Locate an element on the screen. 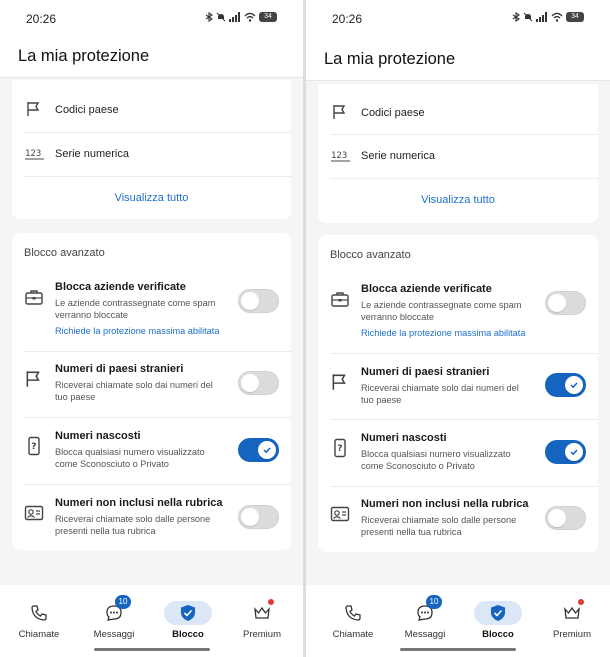  briefcase-icon is located at coordinates (340, 299).